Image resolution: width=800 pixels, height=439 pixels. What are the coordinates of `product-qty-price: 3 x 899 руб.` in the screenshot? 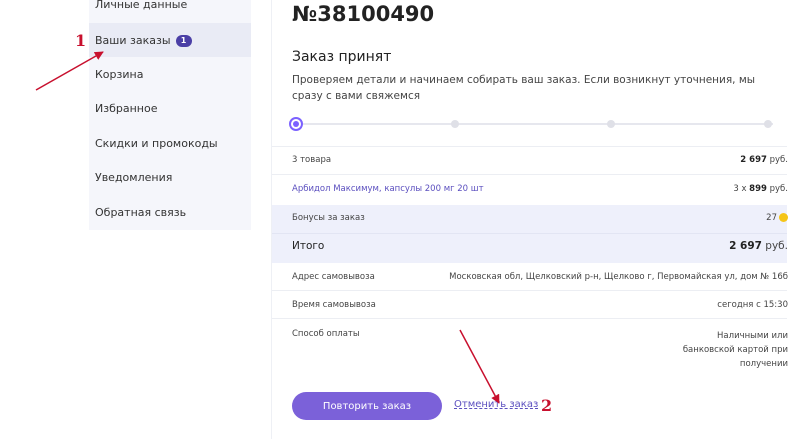 It's located at (760, 189).